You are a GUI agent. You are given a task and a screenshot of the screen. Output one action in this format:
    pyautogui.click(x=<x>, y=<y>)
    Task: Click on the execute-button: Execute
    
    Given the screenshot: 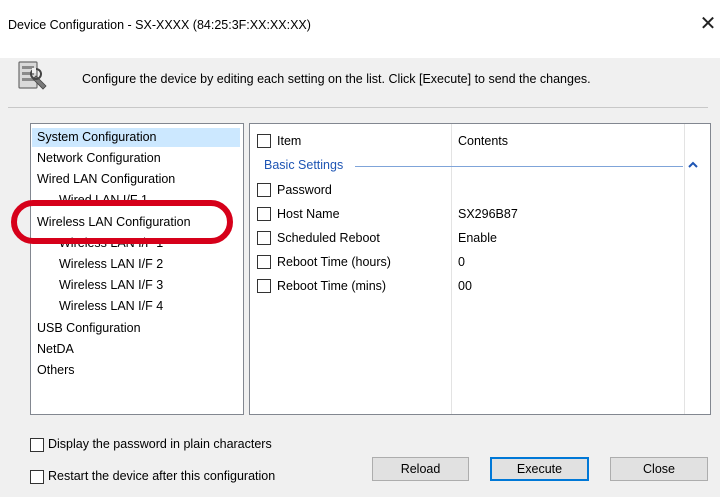 What is the action you would take?
    pyautogui.click(x=539, y=469)
    